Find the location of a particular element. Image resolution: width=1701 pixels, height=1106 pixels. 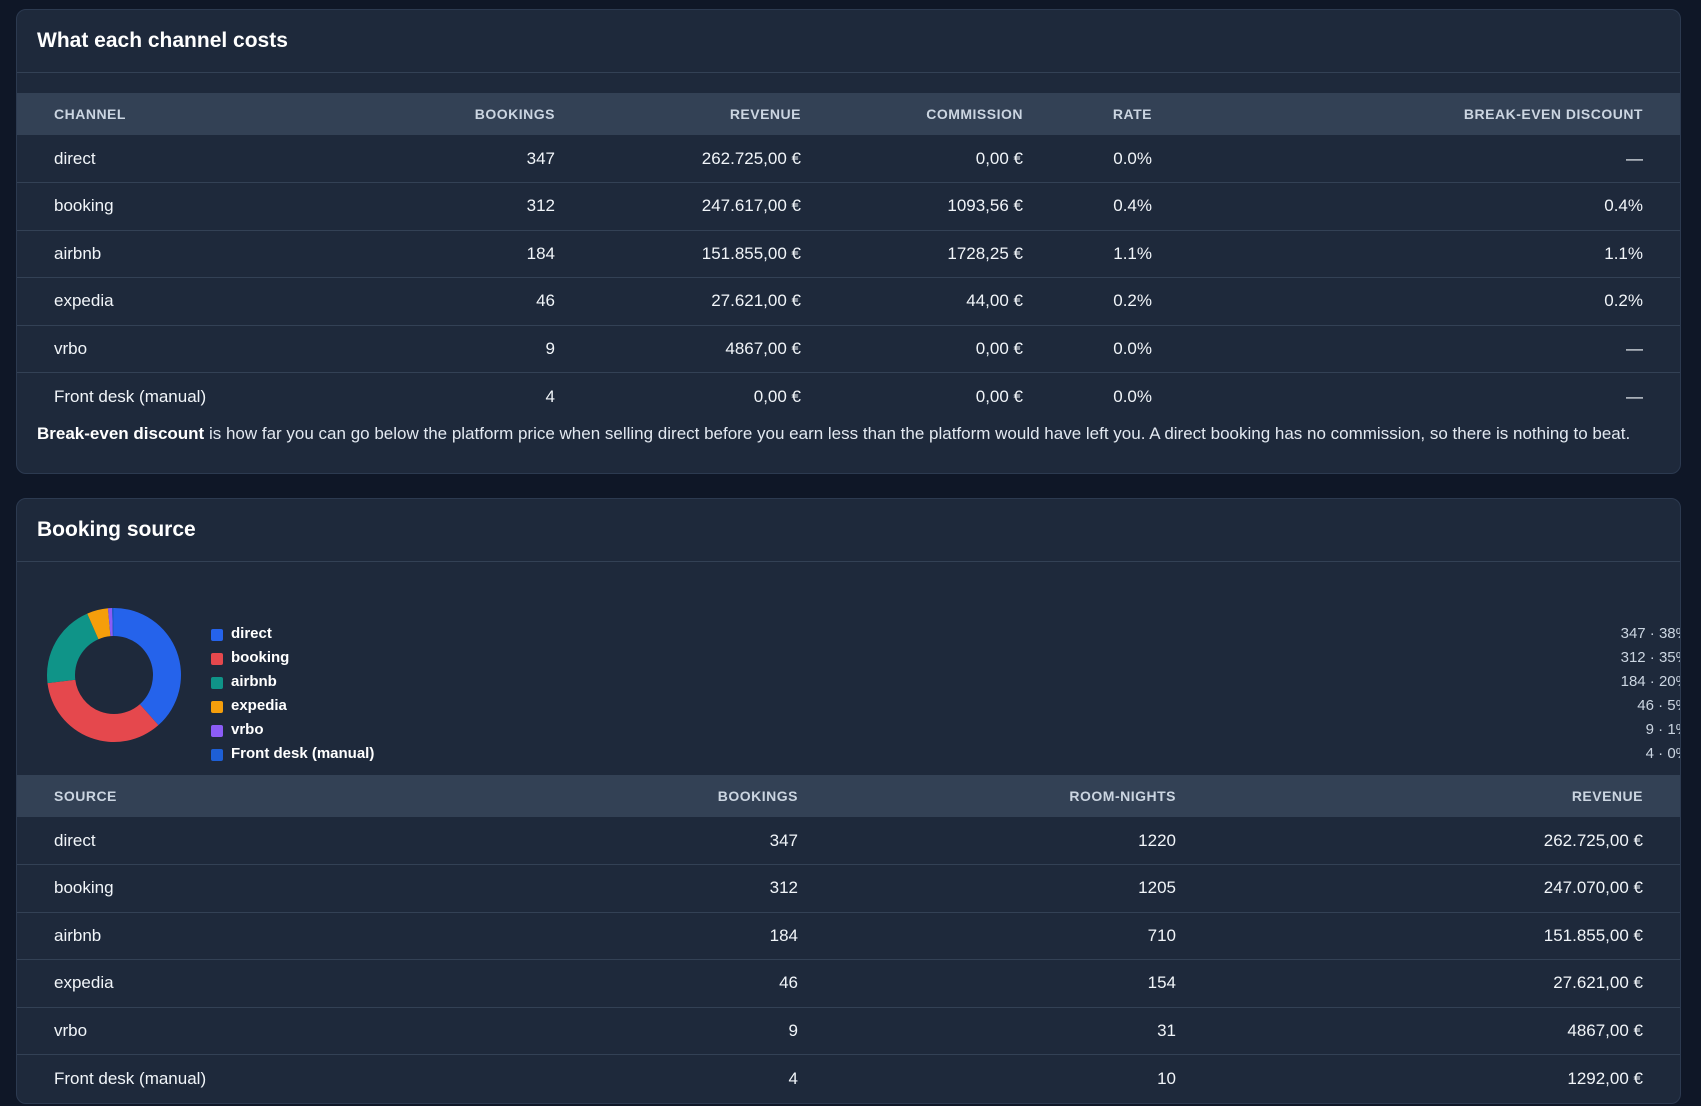

cell-source: vrbo is located at coordinates (192, 1031).